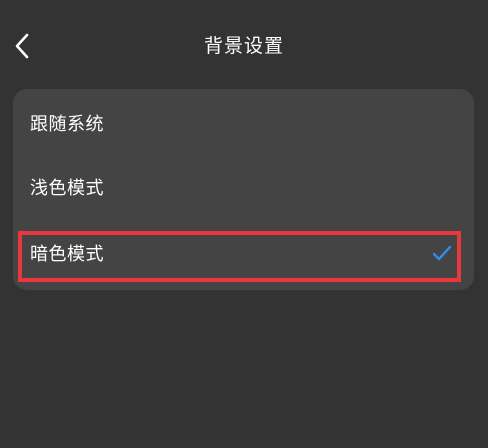  I want to click on option-label: 跟随系统, so click(67, 124).